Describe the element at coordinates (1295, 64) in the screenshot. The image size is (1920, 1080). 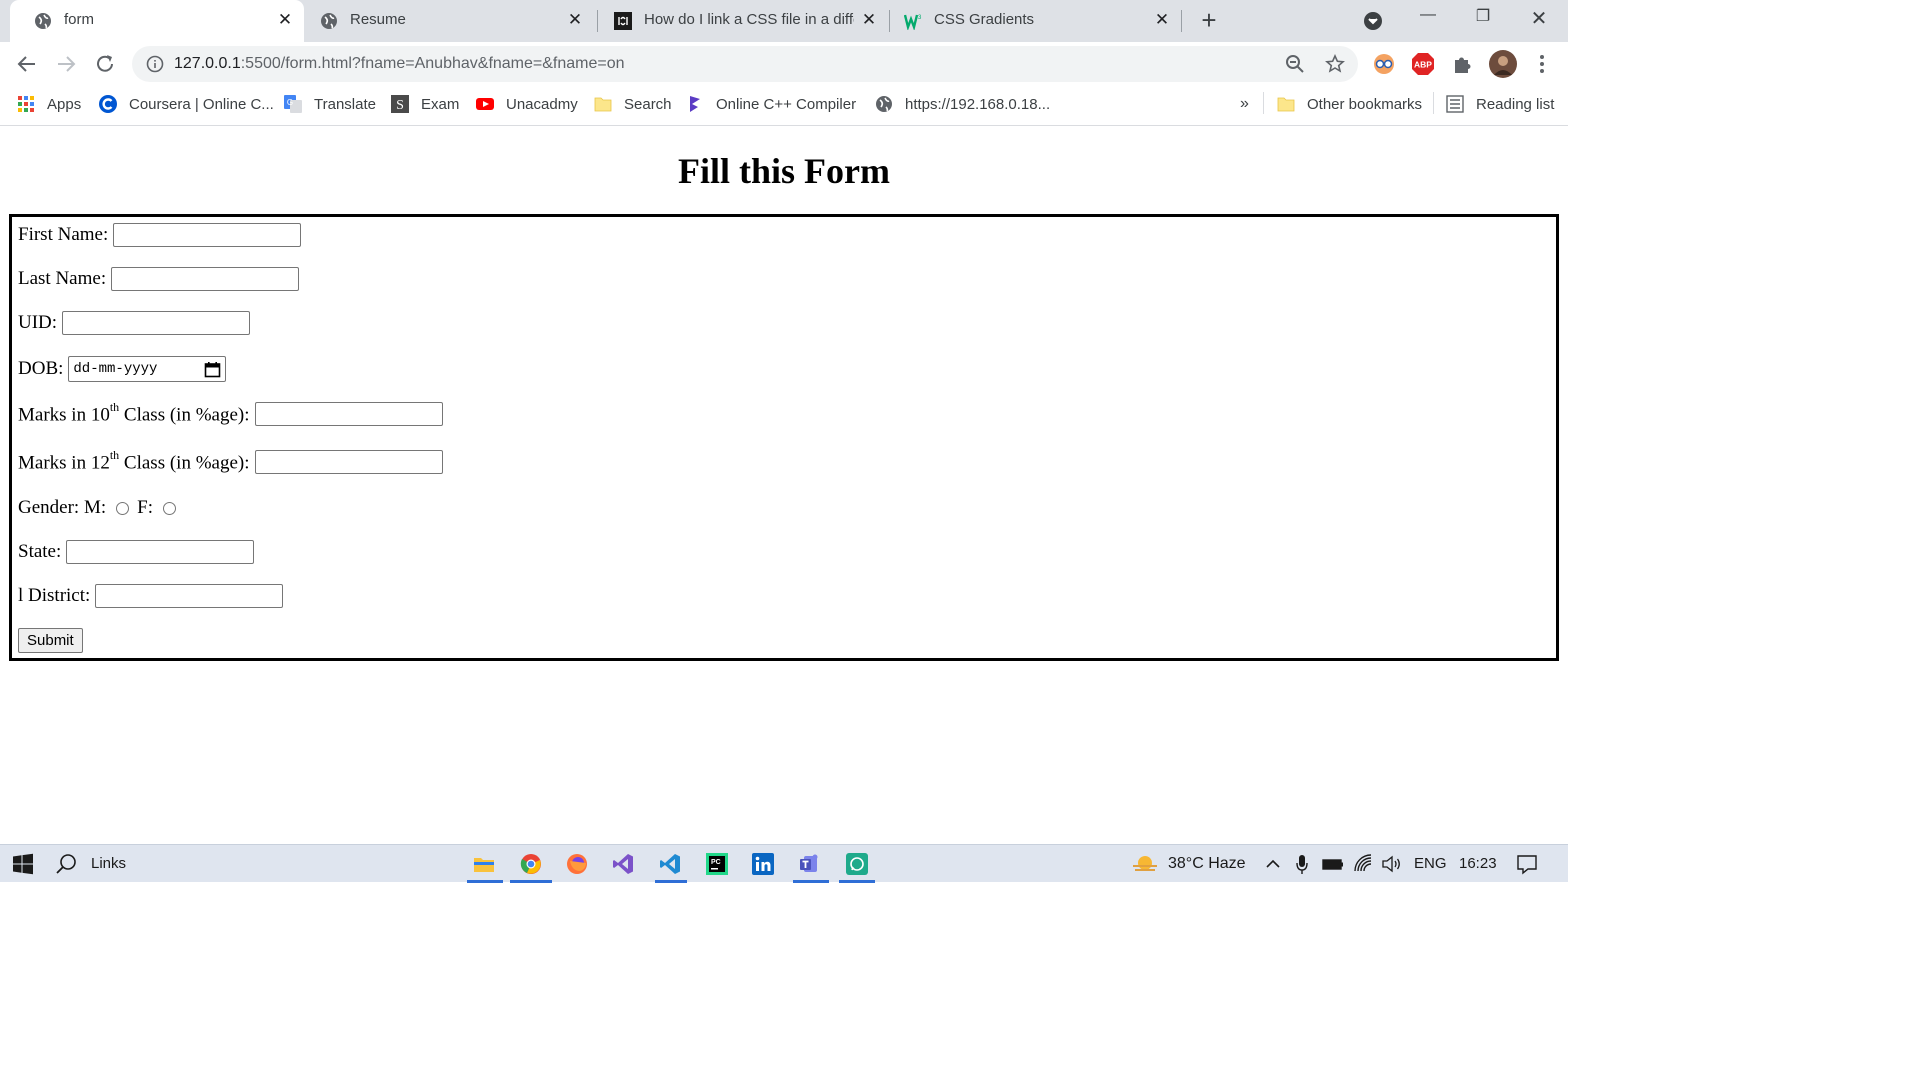
I see `zoom-out-icon` at that location.